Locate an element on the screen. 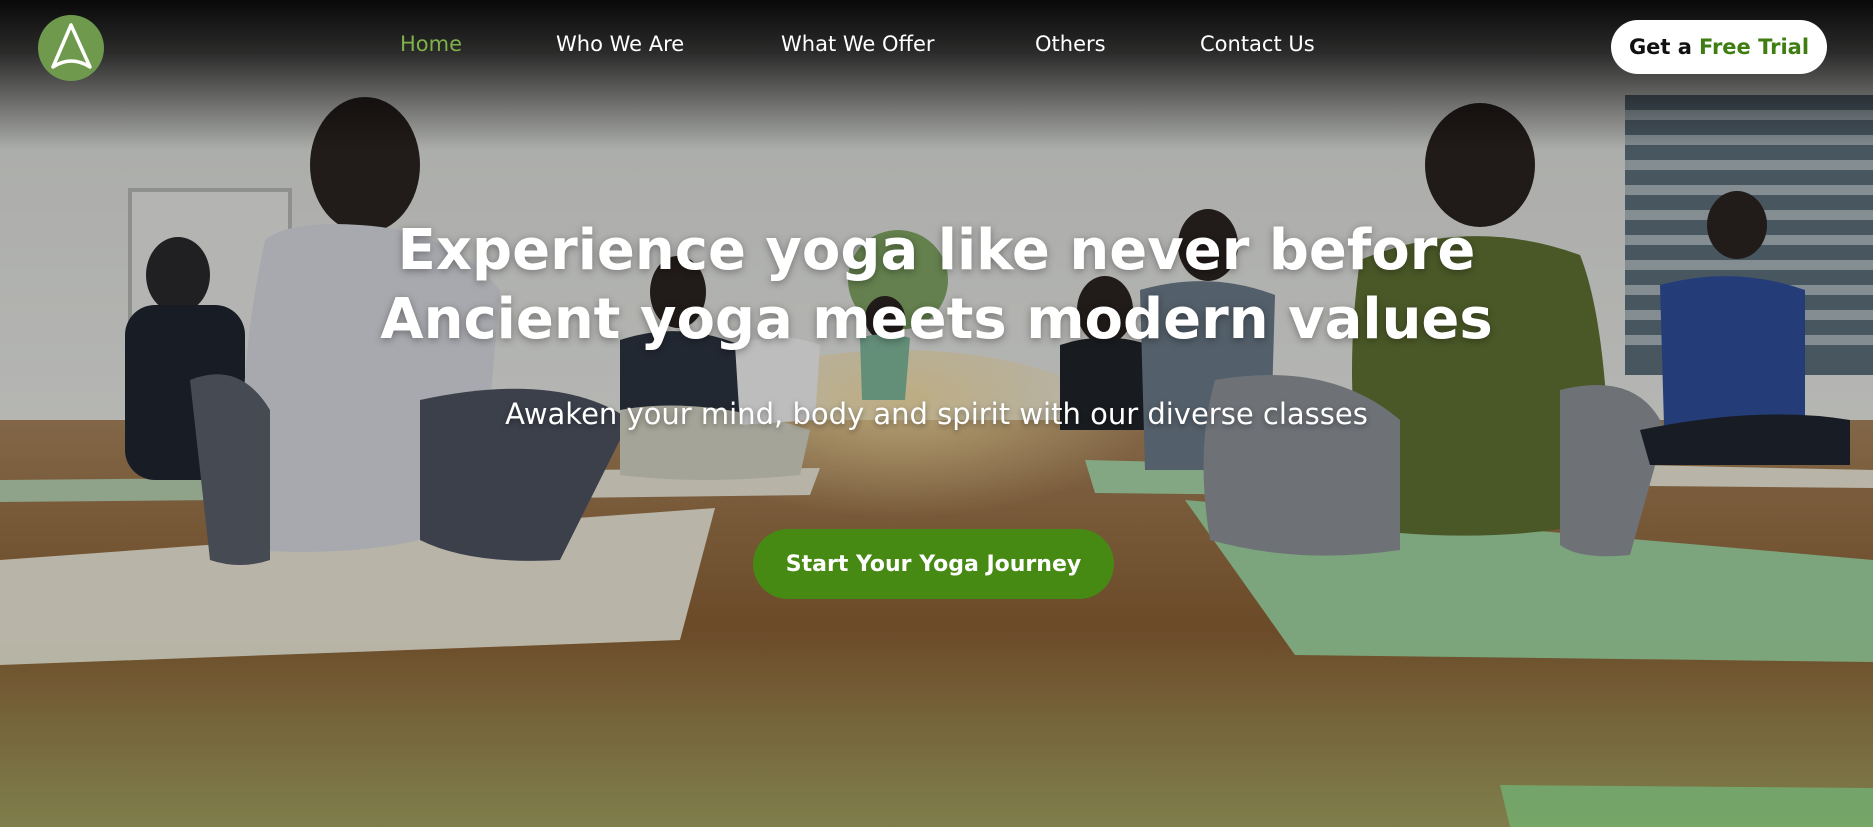 This screenshot has height=827, width=1873. nav-item-what-we-offer: What We Offer is located at coordinates (858, 44).